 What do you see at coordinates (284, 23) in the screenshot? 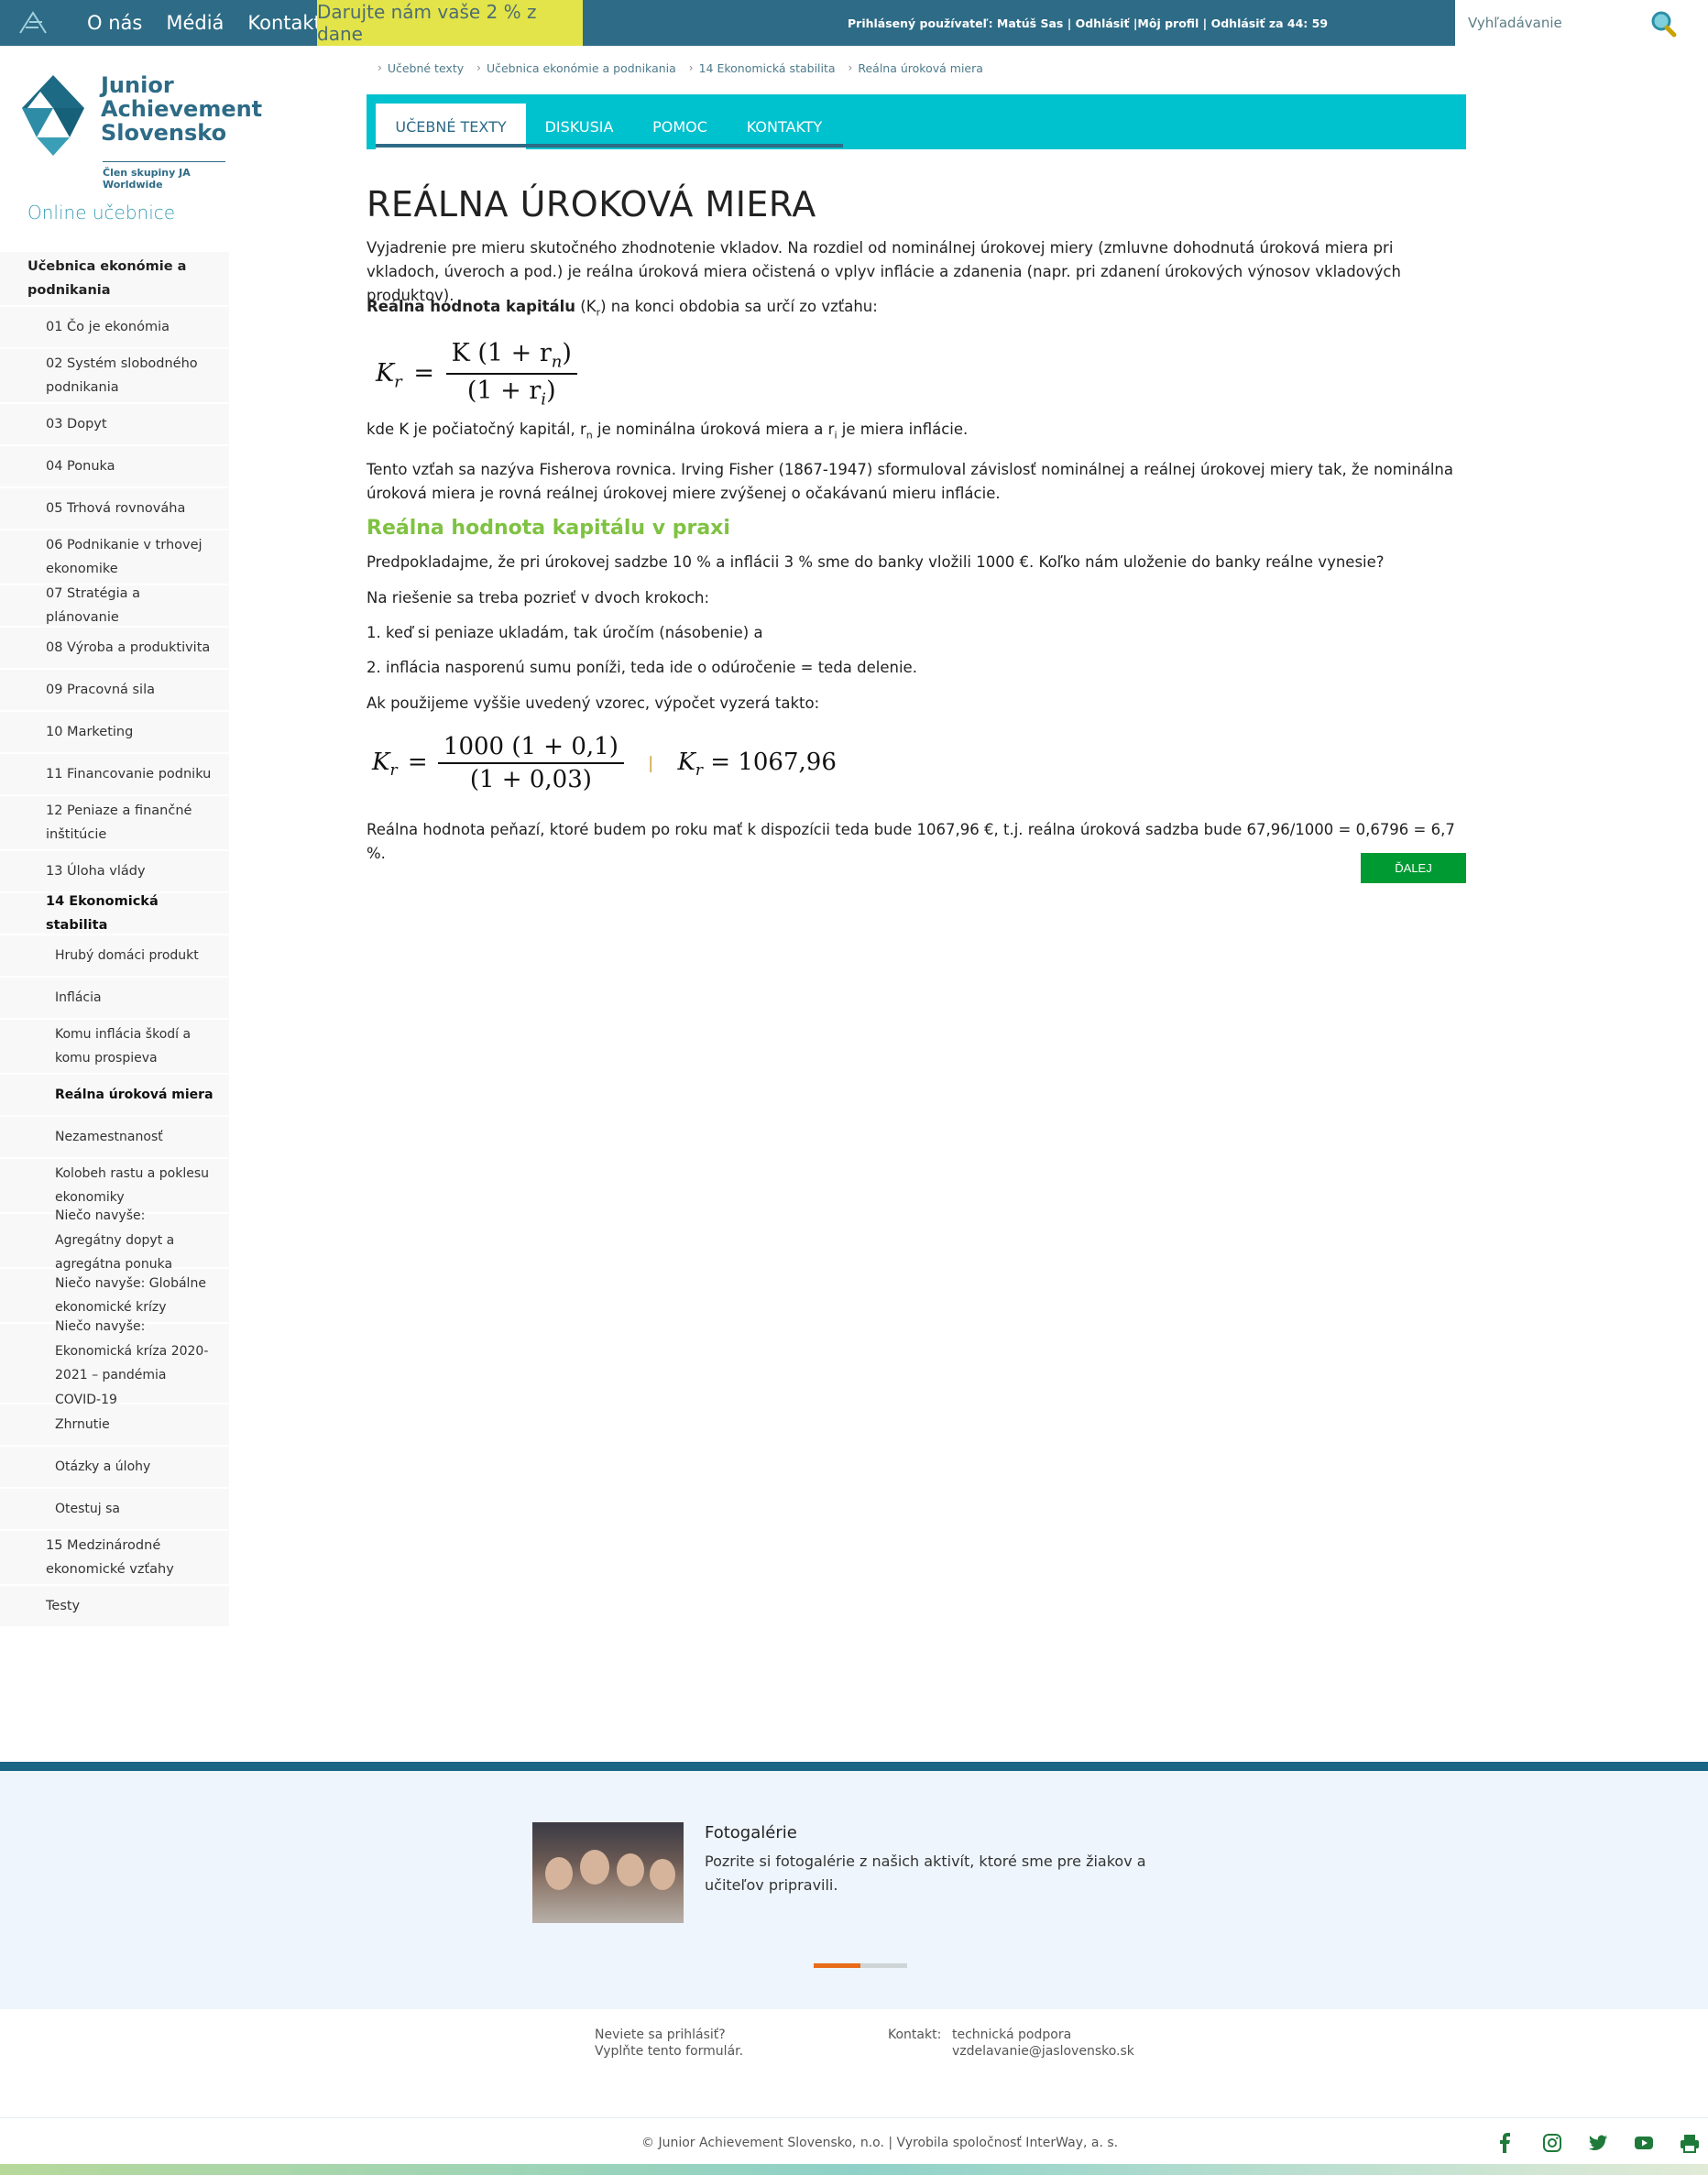
I see `nav-kontakt: Kontakt` at bounding box center [284, 23].